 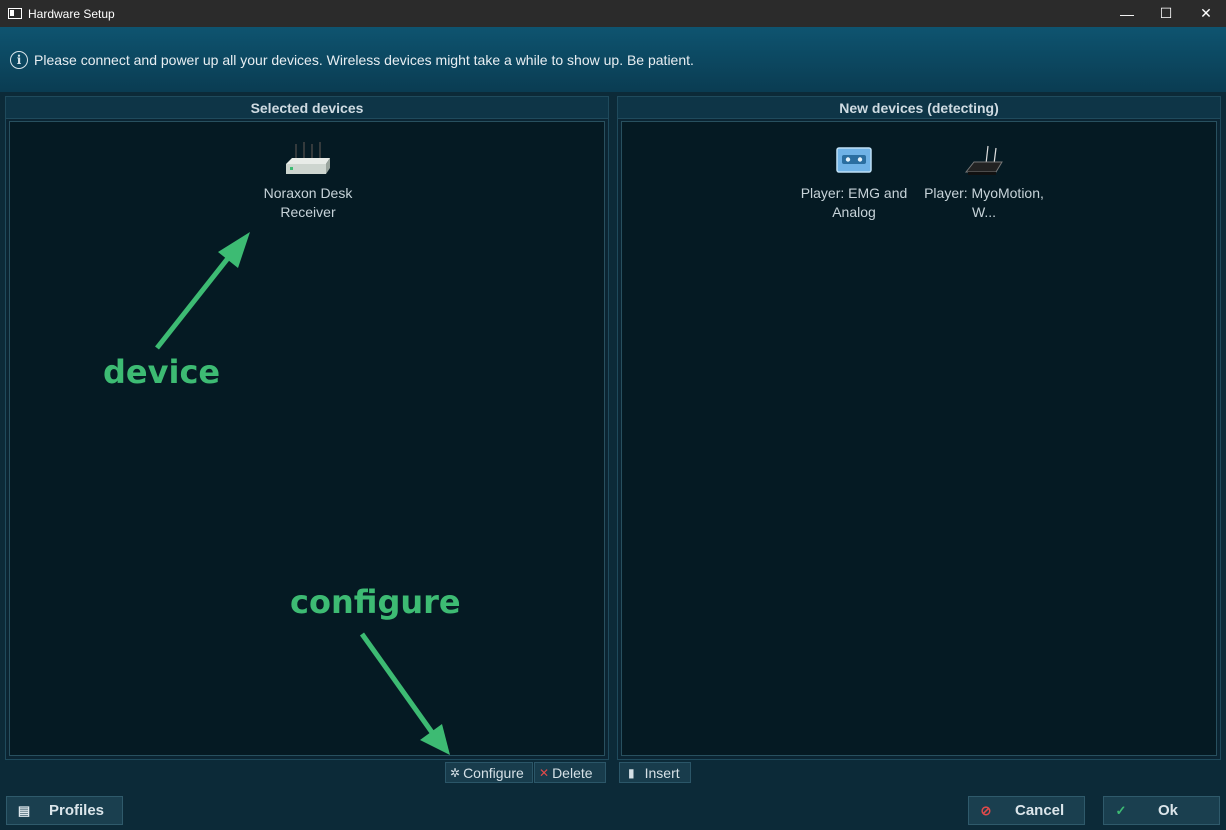 I want to click on annotation-configure: configure, so click(x=375, y=602).